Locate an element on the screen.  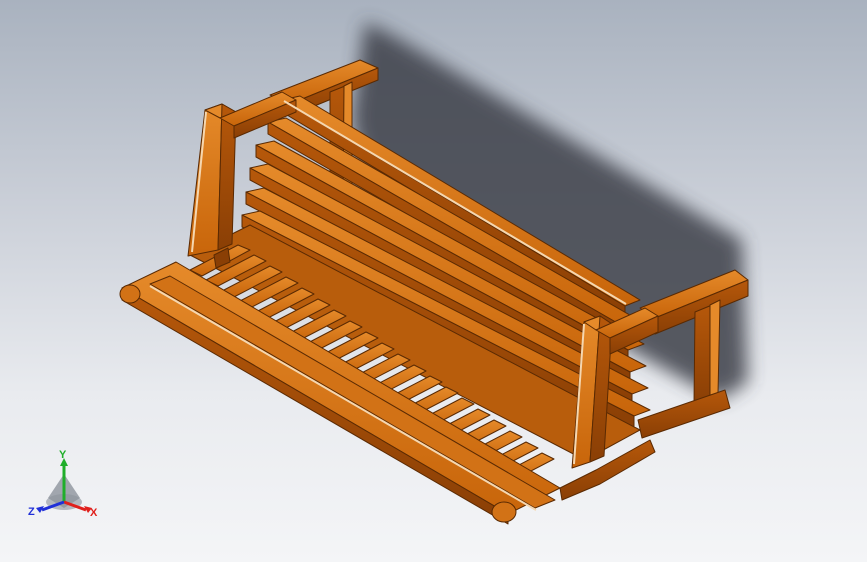
y-axis-label: Y is located at coordinates (63, 455).